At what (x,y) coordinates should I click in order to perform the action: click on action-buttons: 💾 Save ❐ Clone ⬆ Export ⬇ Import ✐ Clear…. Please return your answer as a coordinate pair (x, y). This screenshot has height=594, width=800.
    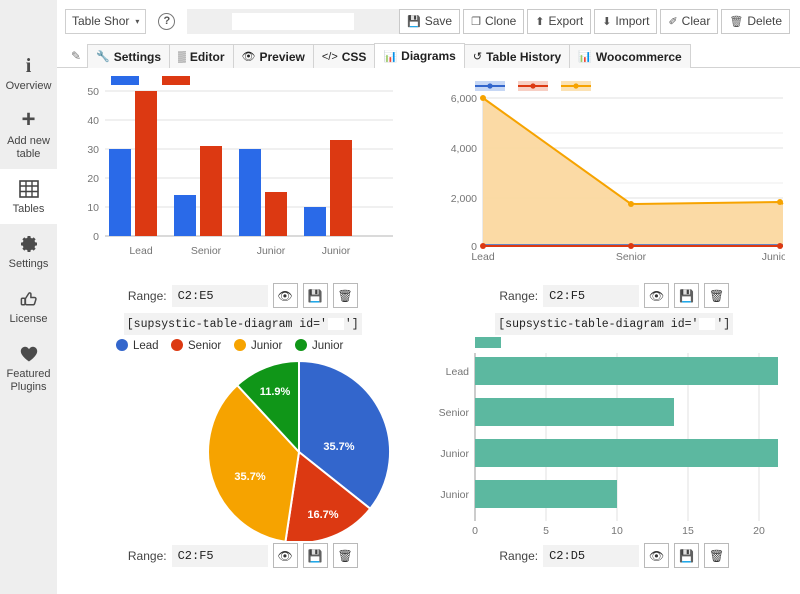
    Looking at the image, I should click on (596, 21).